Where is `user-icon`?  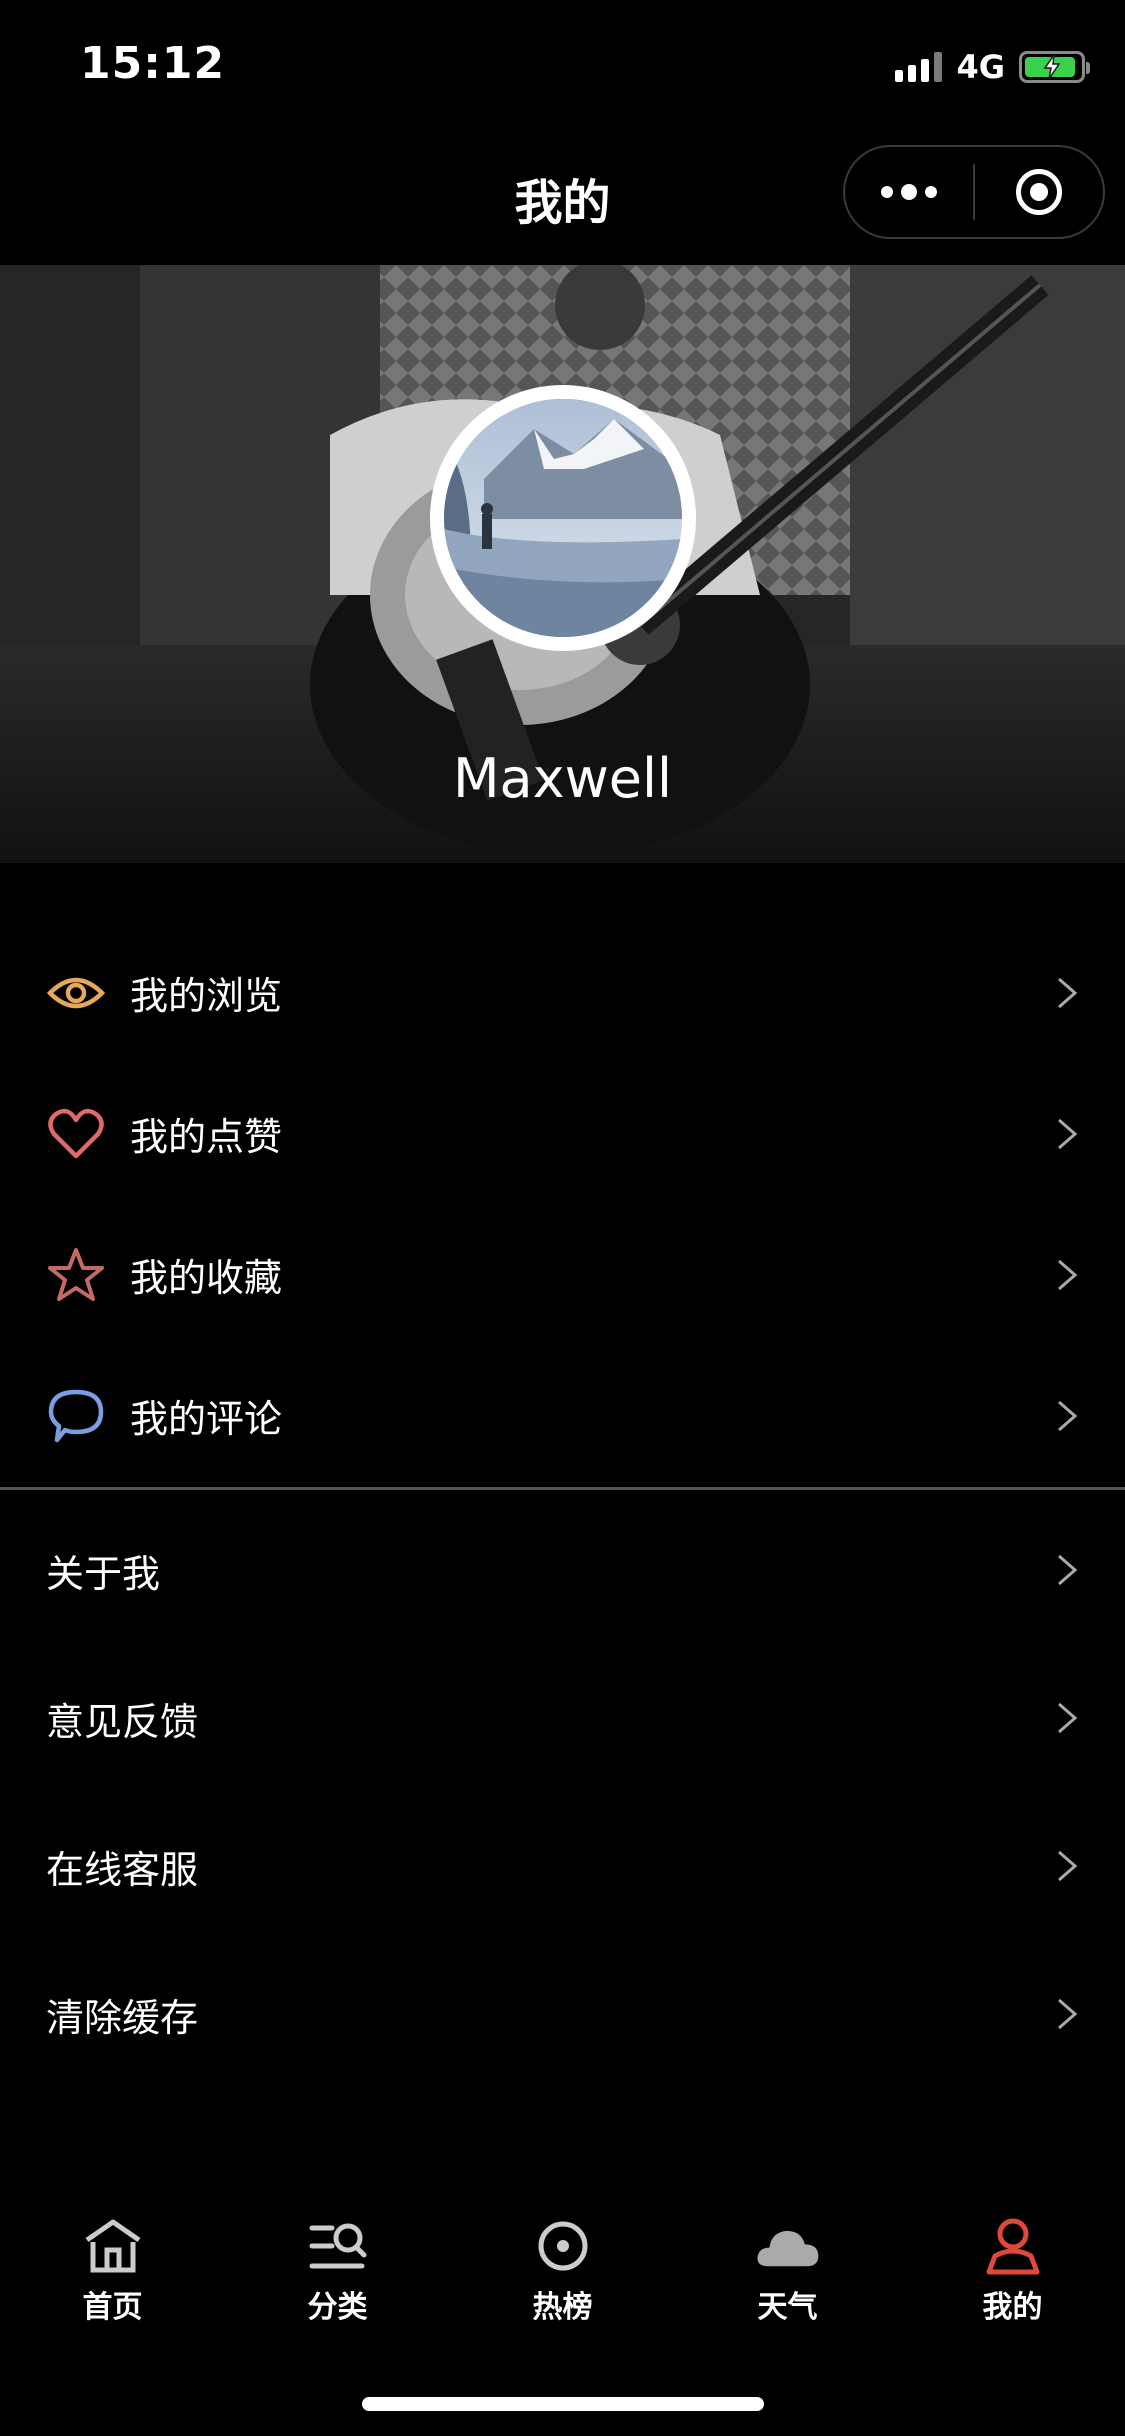 user-icon is located at coordinates (1013, 2246).